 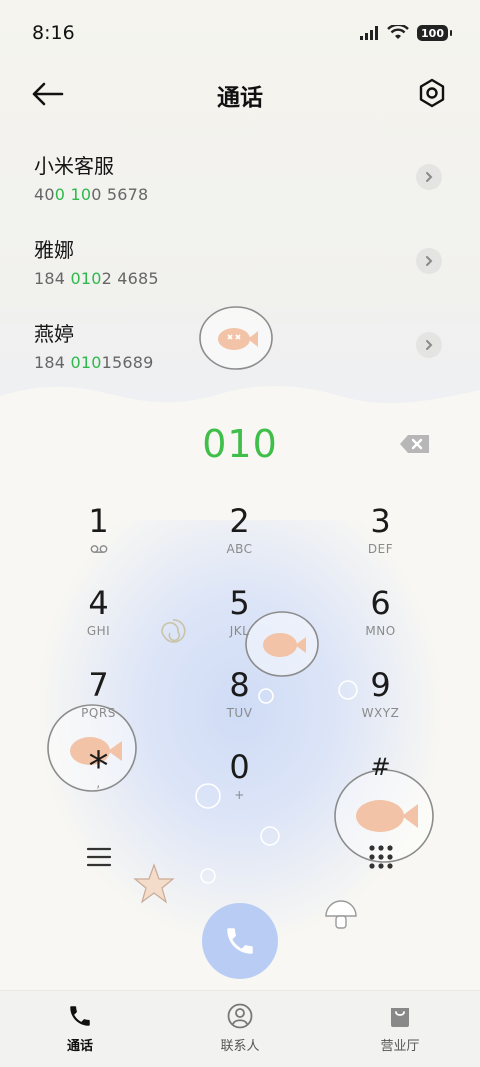 I want to click on key-0: 0 +, so click(x=239, y=777).